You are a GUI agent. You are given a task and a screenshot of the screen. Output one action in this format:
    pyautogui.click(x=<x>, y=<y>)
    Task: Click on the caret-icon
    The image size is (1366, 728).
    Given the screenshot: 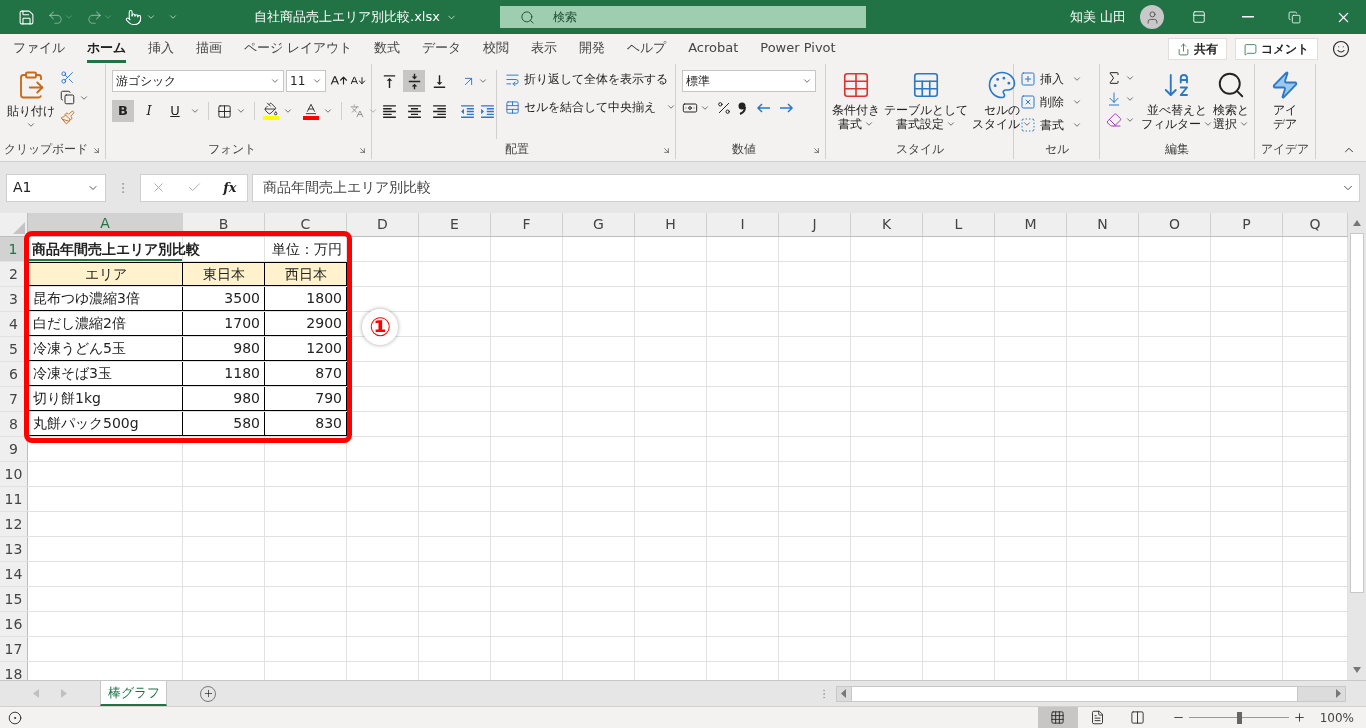 What is the action you would take?
    pyautogui.click(x=1208, y=124)
    